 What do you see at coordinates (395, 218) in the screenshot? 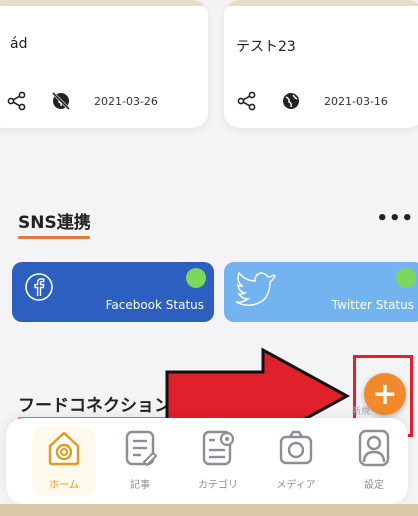
I see `more-options-button: •••` at bounding box center [395, 218].